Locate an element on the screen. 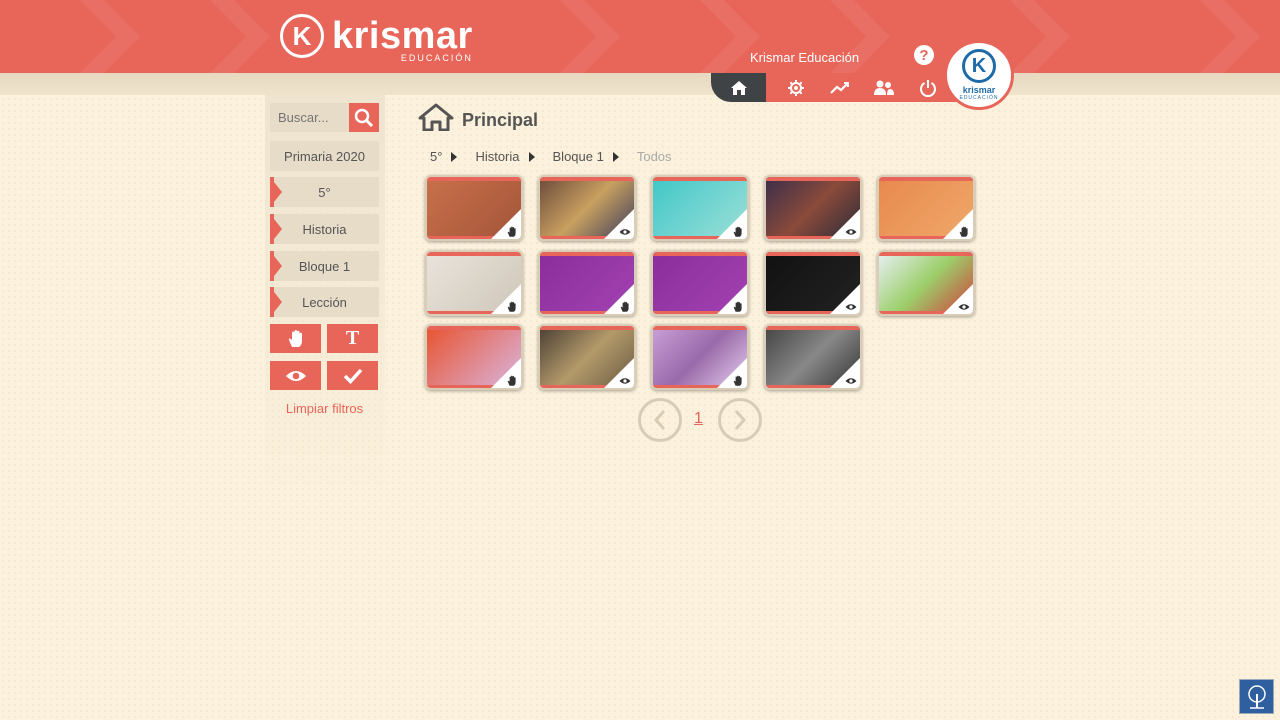  pager-prev-button is located at coordinates (660, 420).